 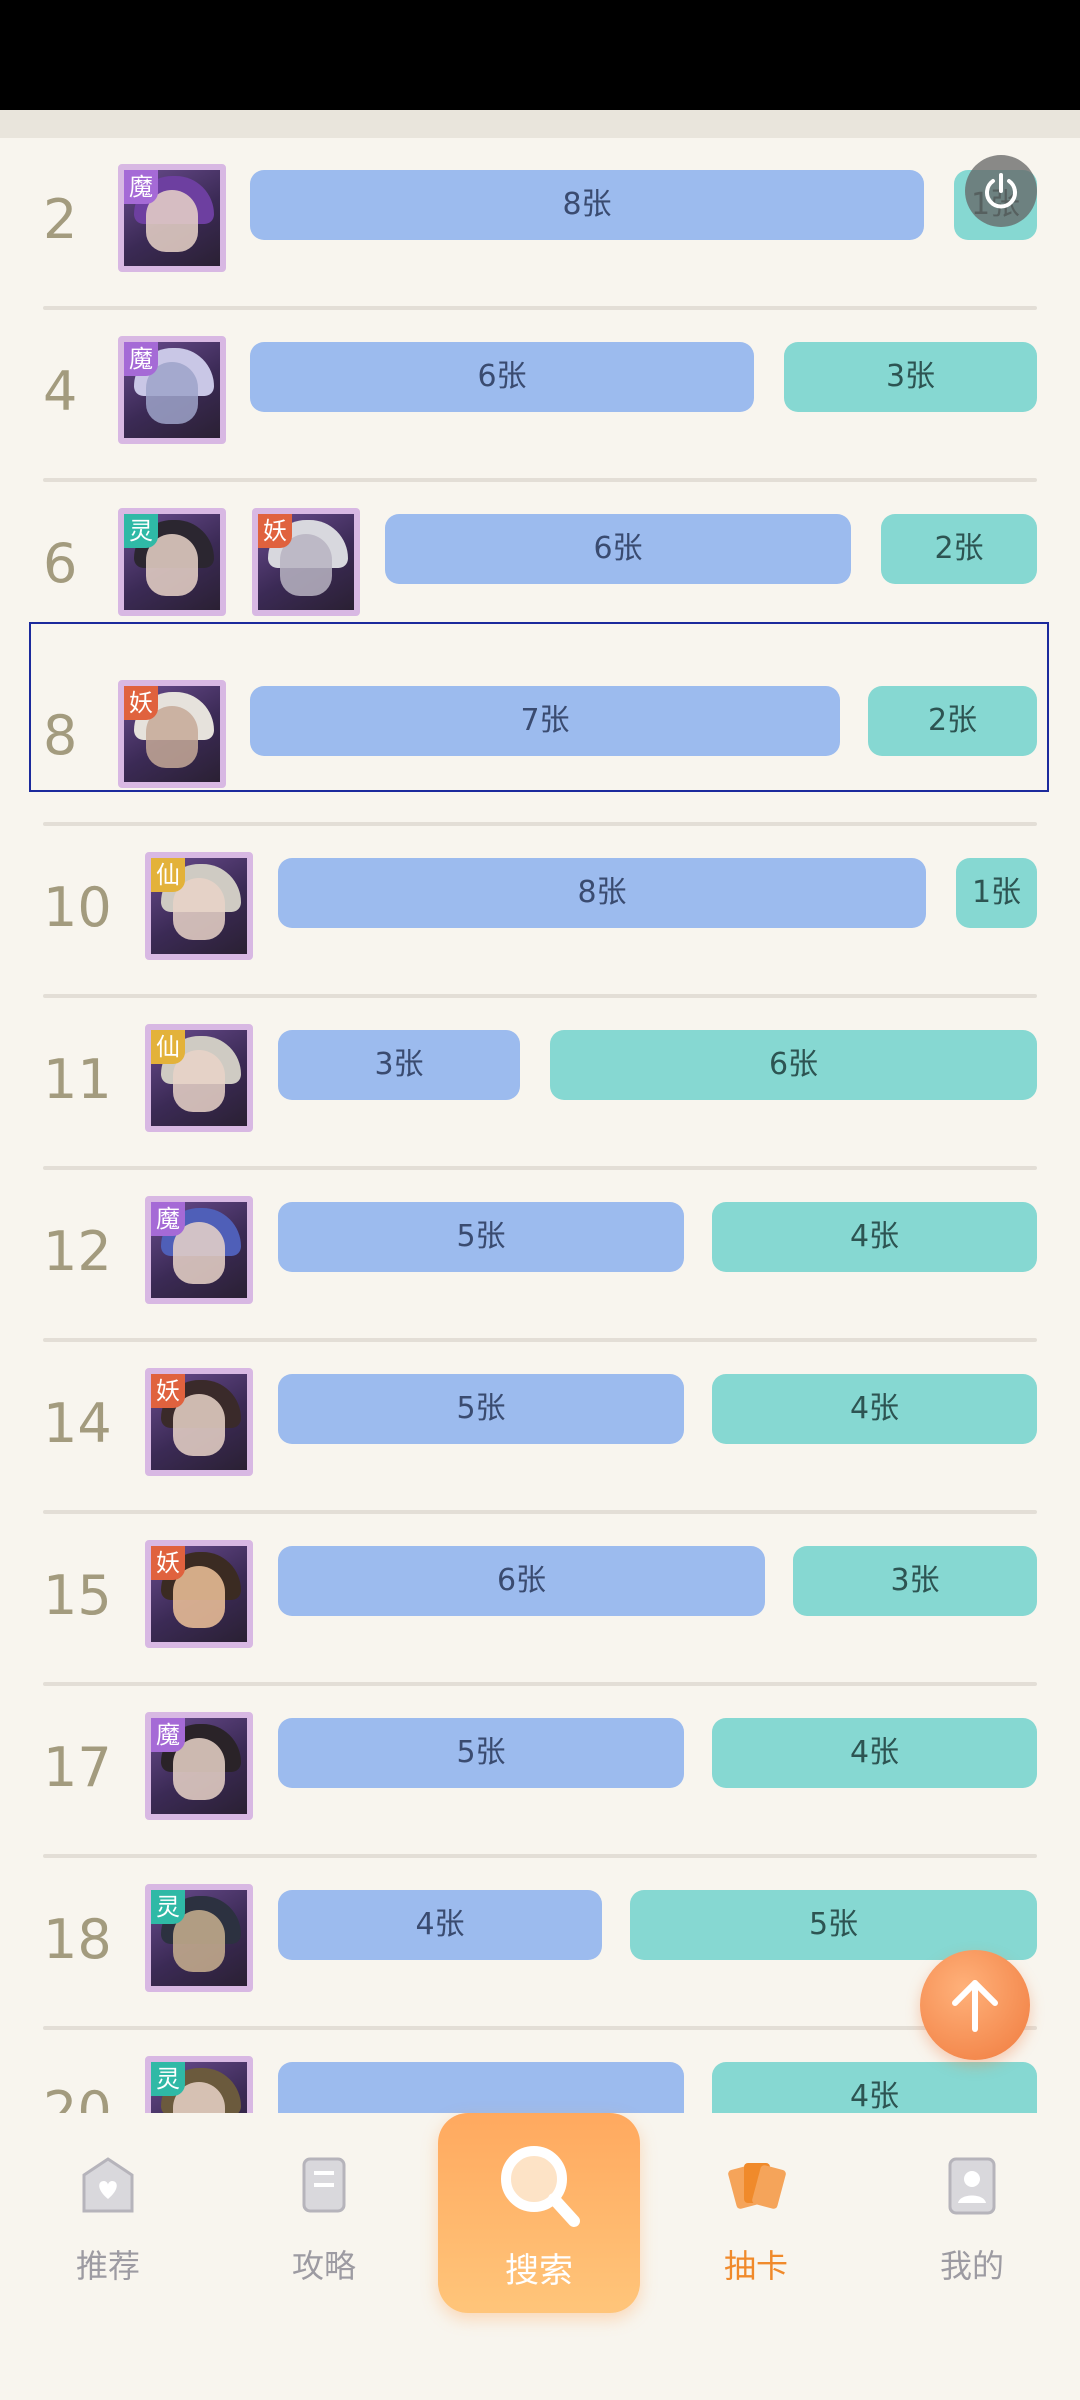 I want to click on scroll-top-button, so click(x=975, y=2005).